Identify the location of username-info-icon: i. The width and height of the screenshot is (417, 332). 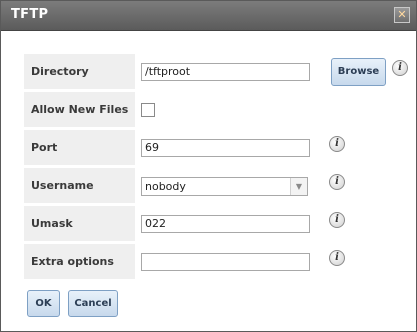
(337, 182).